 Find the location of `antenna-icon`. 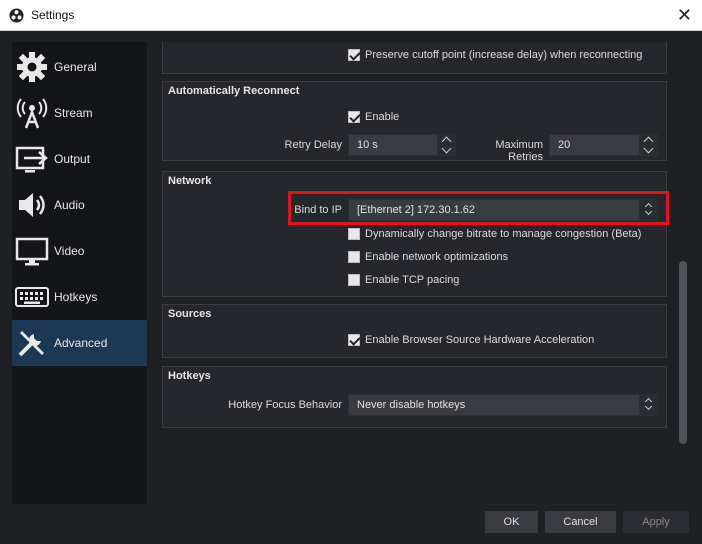

antenna-icon is located at coordinates (32, 113).